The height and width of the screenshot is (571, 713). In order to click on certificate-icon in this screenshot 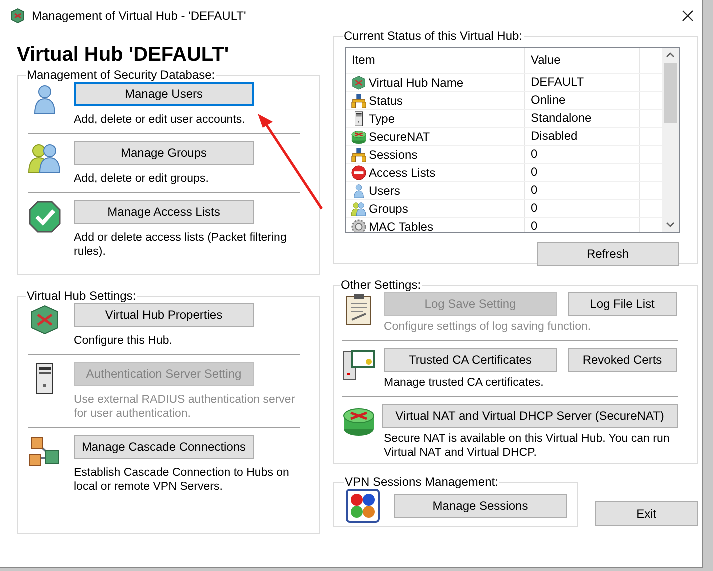, I will do `click(359, 365)`.